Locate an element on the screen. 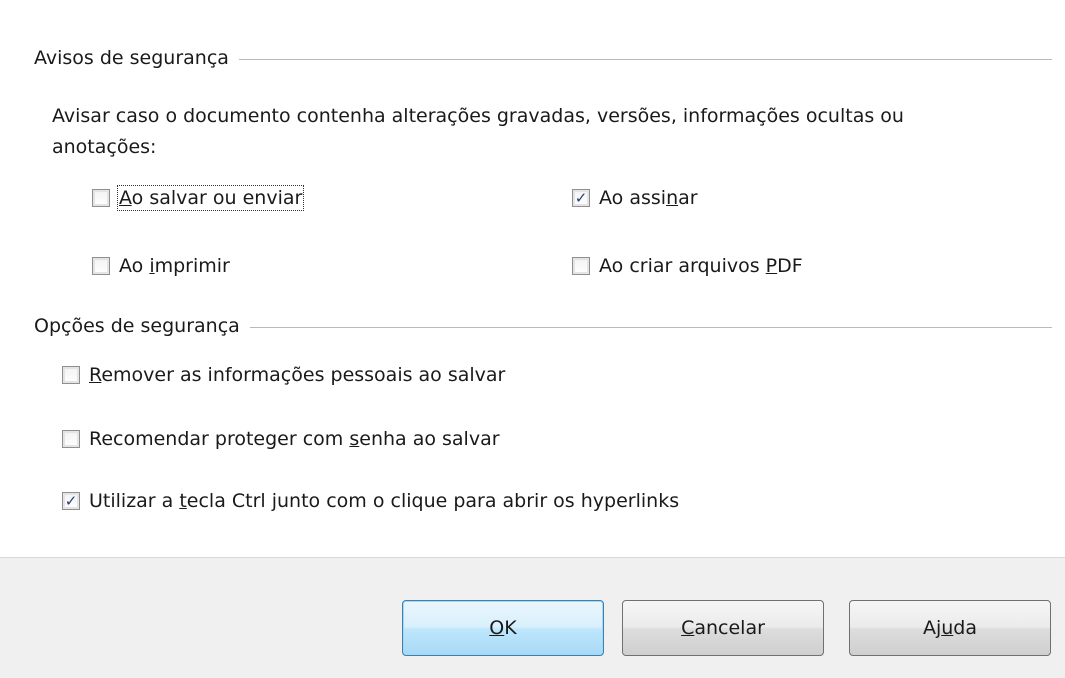 This screenshot has width=1065, height=678. option-on-print: Ao imprimir is located at coordinates (161, 266).